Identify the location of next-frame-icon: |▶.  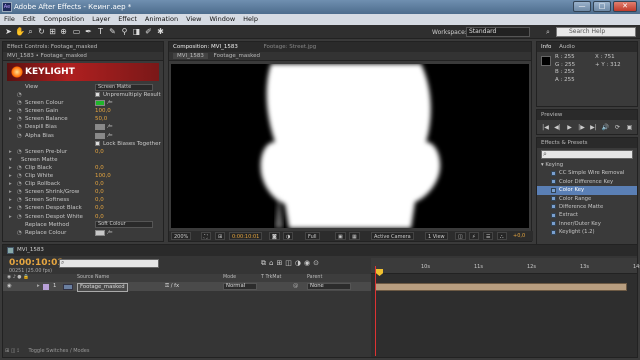
(581, 128).